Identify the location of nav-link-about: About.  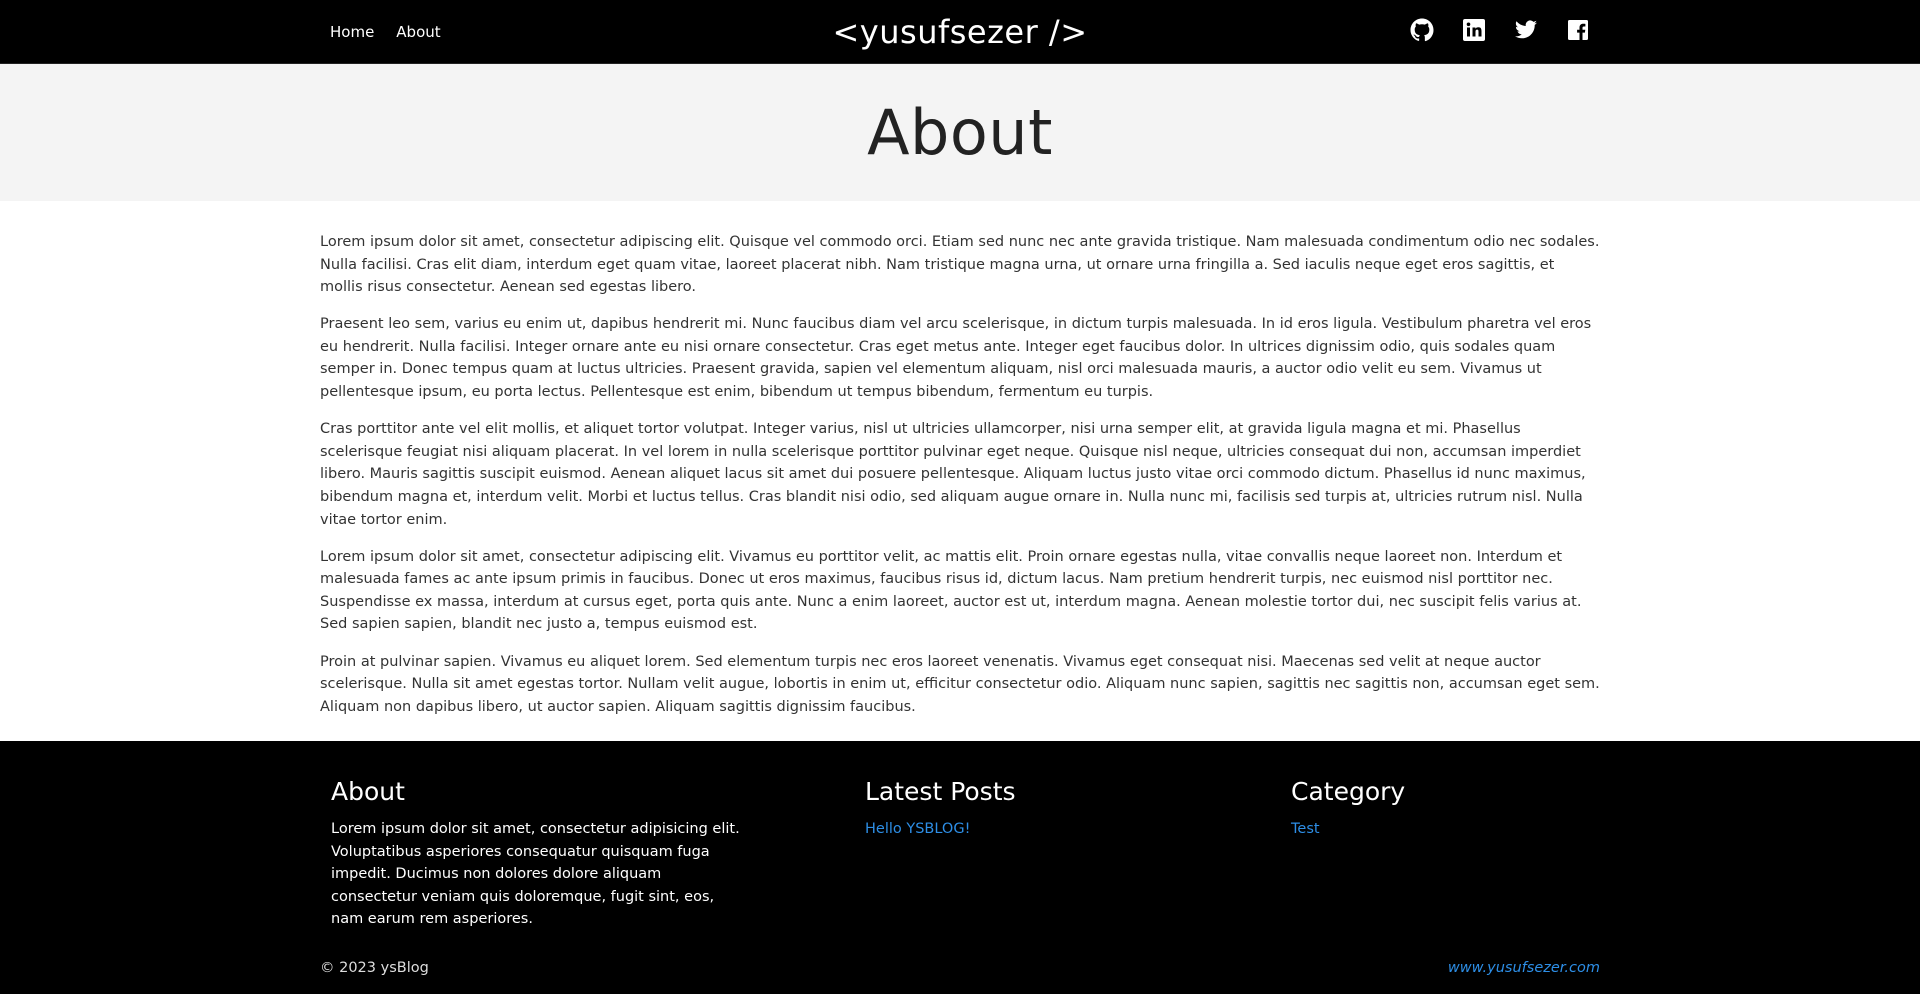
(418, 32).